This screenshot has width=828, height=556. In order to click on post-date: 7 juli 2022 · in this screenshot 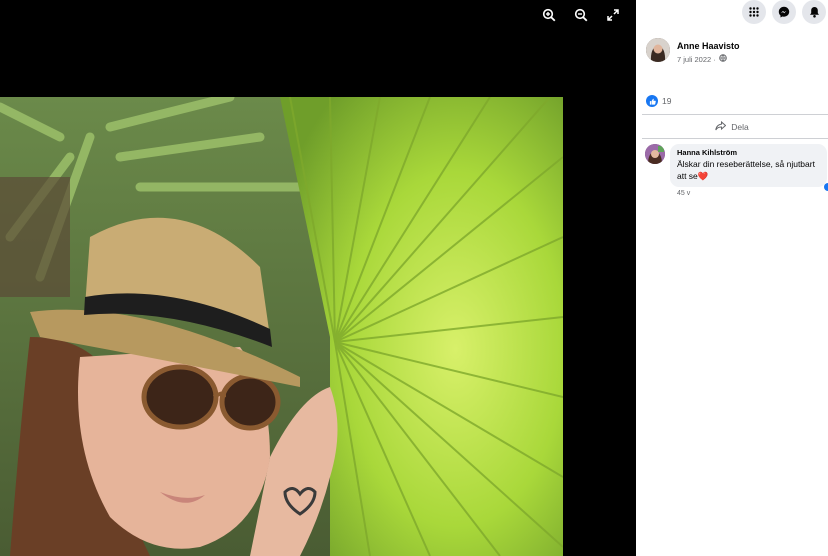, I will do `click(708, 59)`.